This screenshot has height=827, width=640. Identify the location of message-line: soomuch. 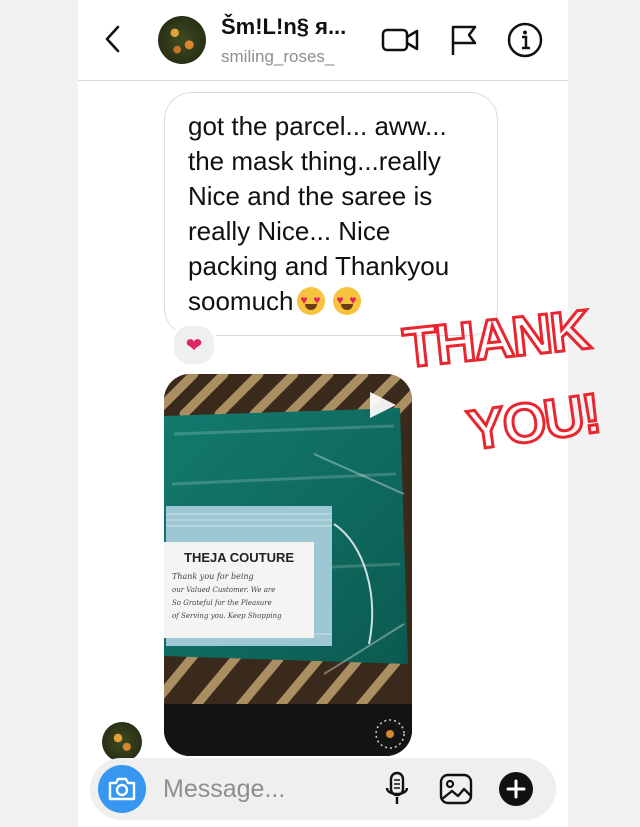
(241, 301).